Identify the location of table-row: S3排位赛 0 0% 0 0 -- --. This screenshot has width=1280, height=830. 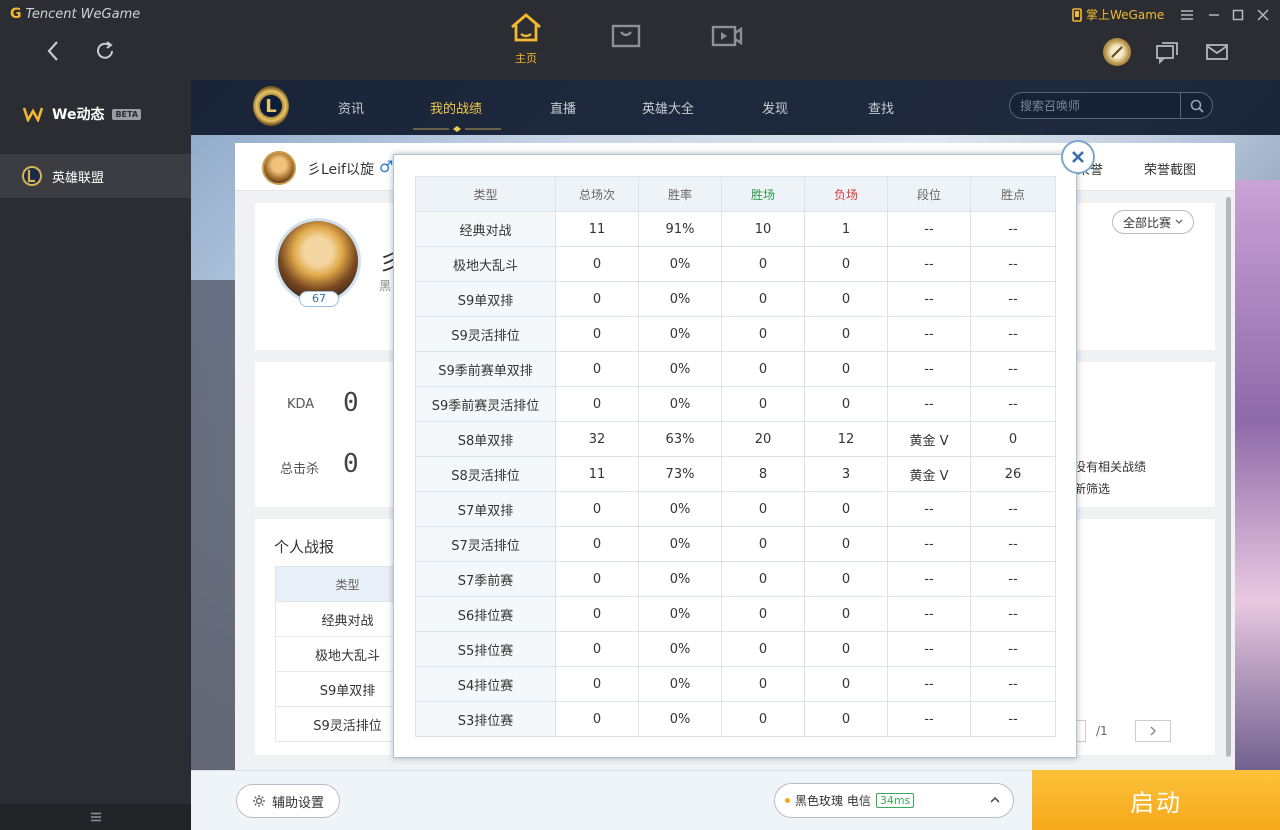
(735, 719).